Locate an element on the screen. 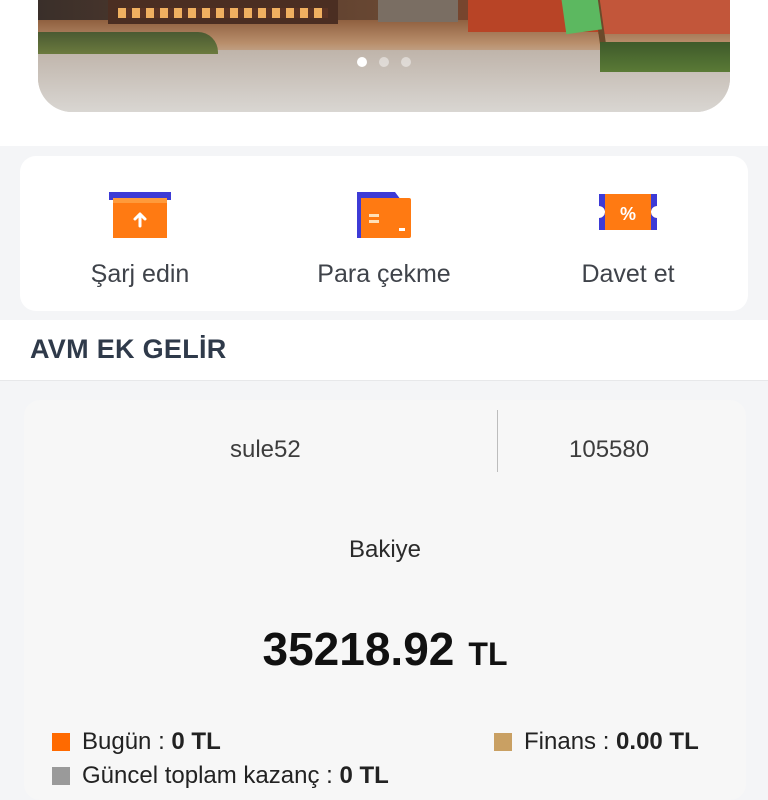  withdraw-icon is located at coordinates (384, 216).